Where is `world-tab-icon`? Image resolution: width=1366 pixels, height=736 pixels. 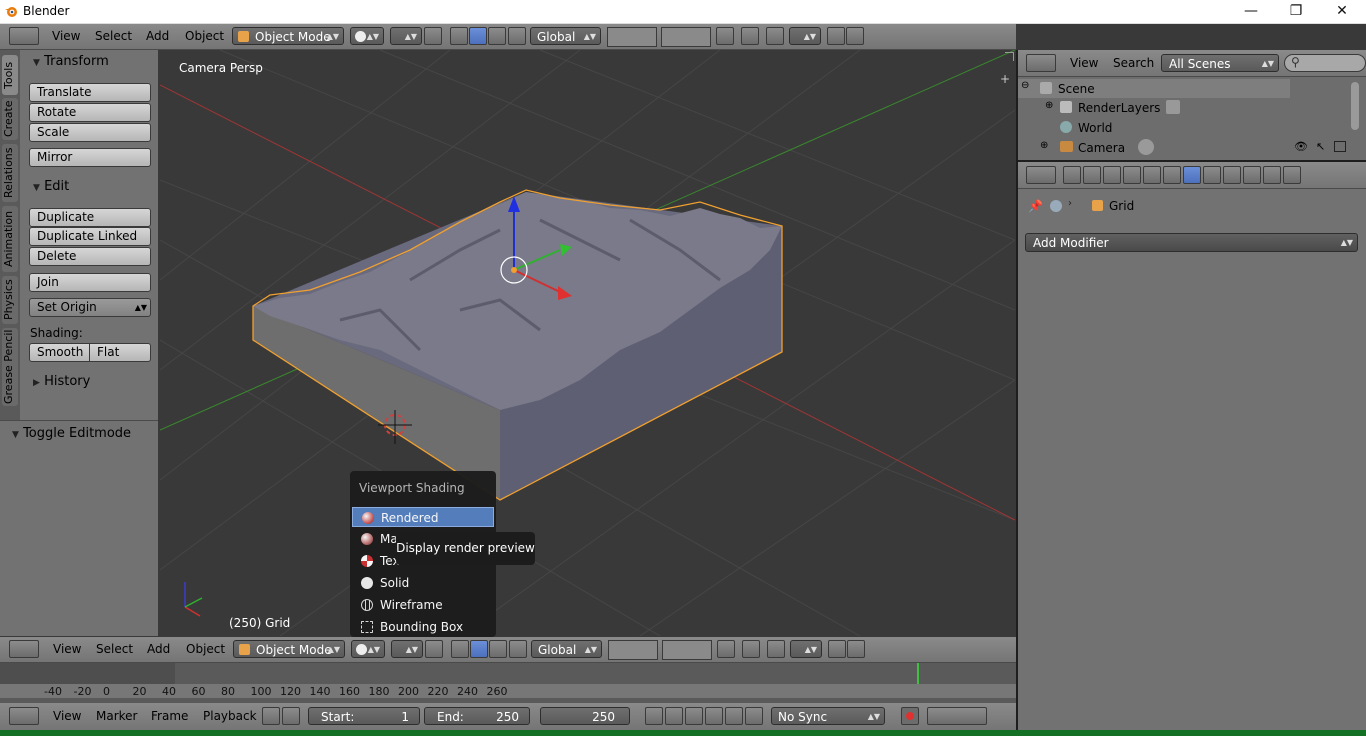 world-tab-icon is located at coordinates (1132, 175).